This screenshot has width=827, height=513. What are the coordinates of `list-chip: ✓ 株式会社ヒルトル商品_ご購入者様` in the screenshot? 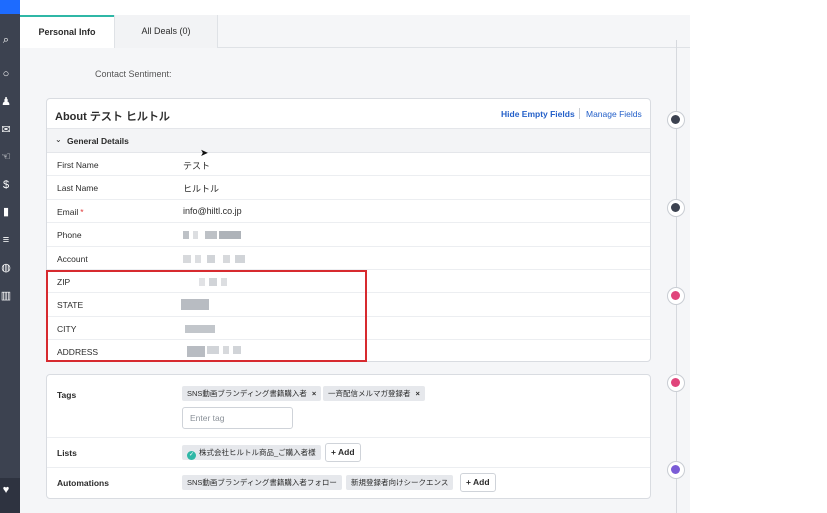 It's located at (251, 452).